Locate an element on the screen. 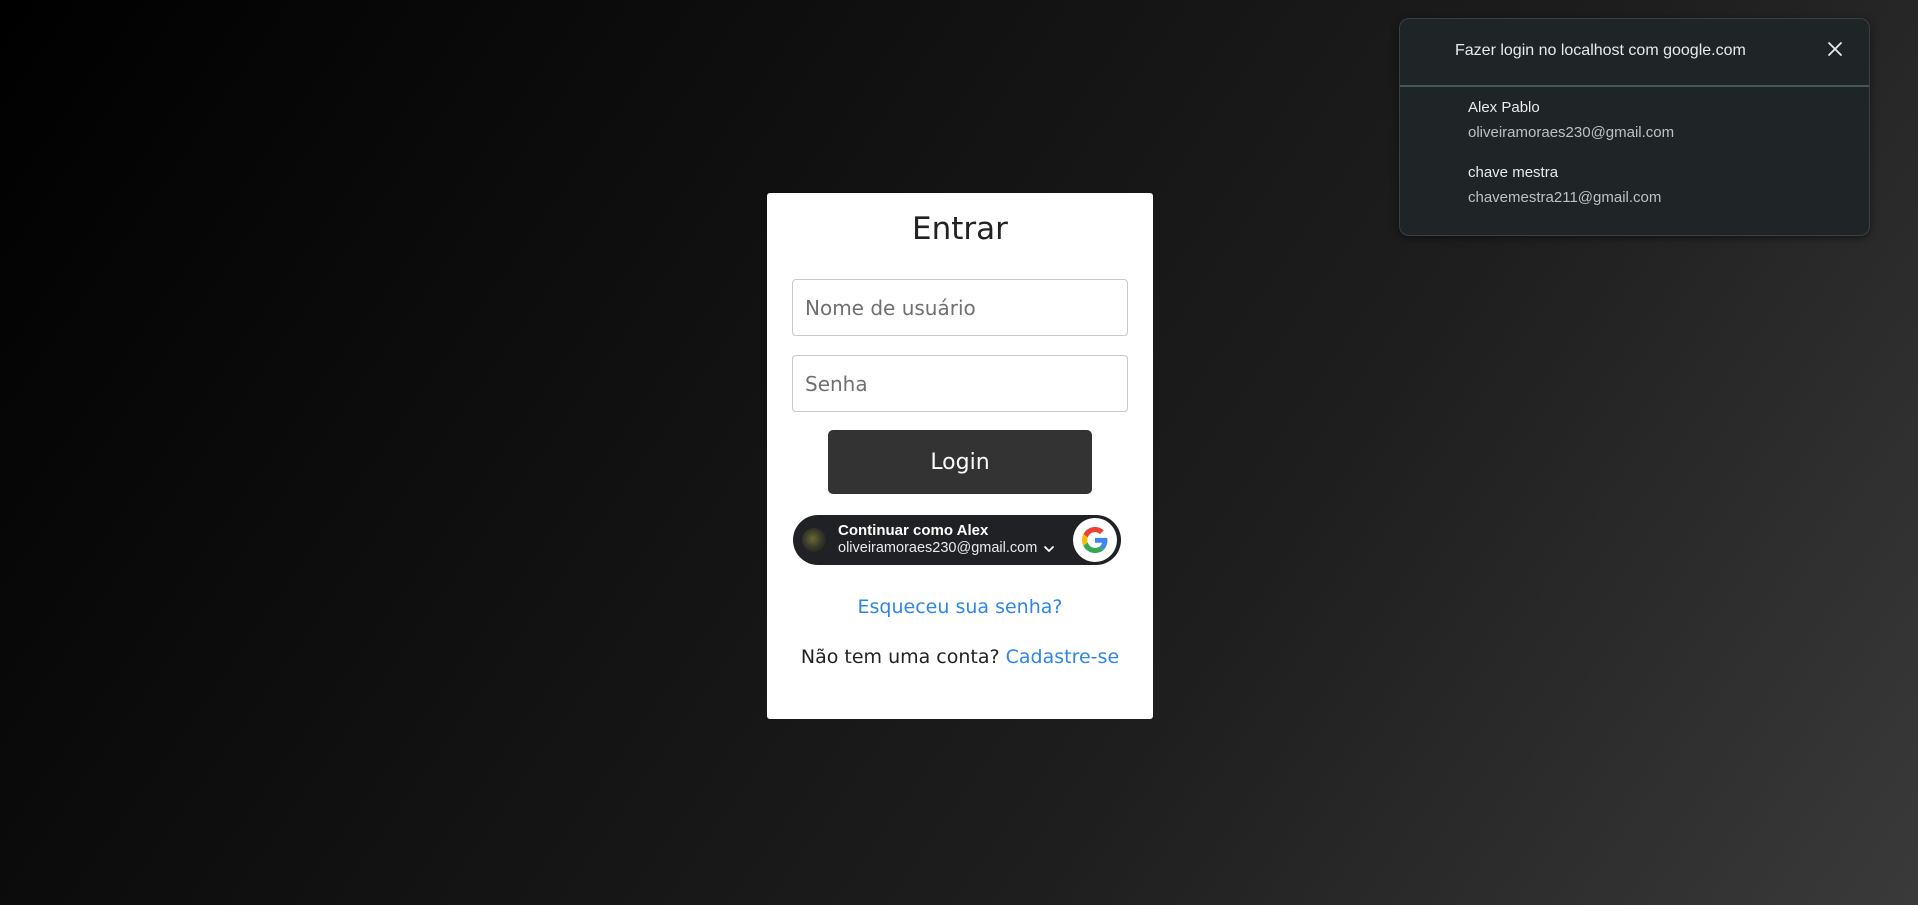 This screenshot has height=905, width=1918. account-name: chave mestra is located at coordinates (1513, 172).